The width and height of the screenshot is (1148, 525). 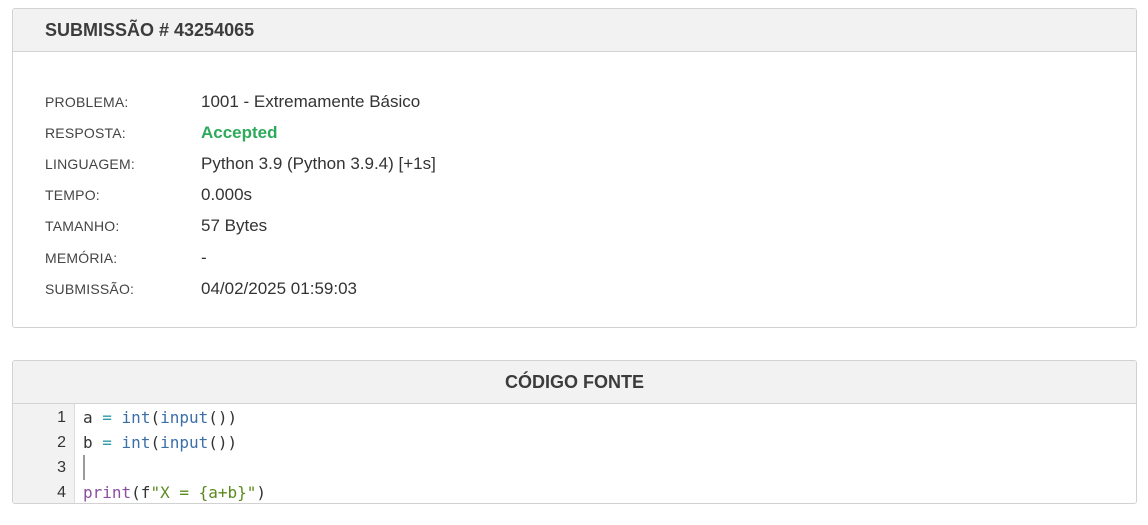 What do you see at coordinates (261, 492) in the screenshot?
I see `code-token: )` at bounding box center [261, 492].